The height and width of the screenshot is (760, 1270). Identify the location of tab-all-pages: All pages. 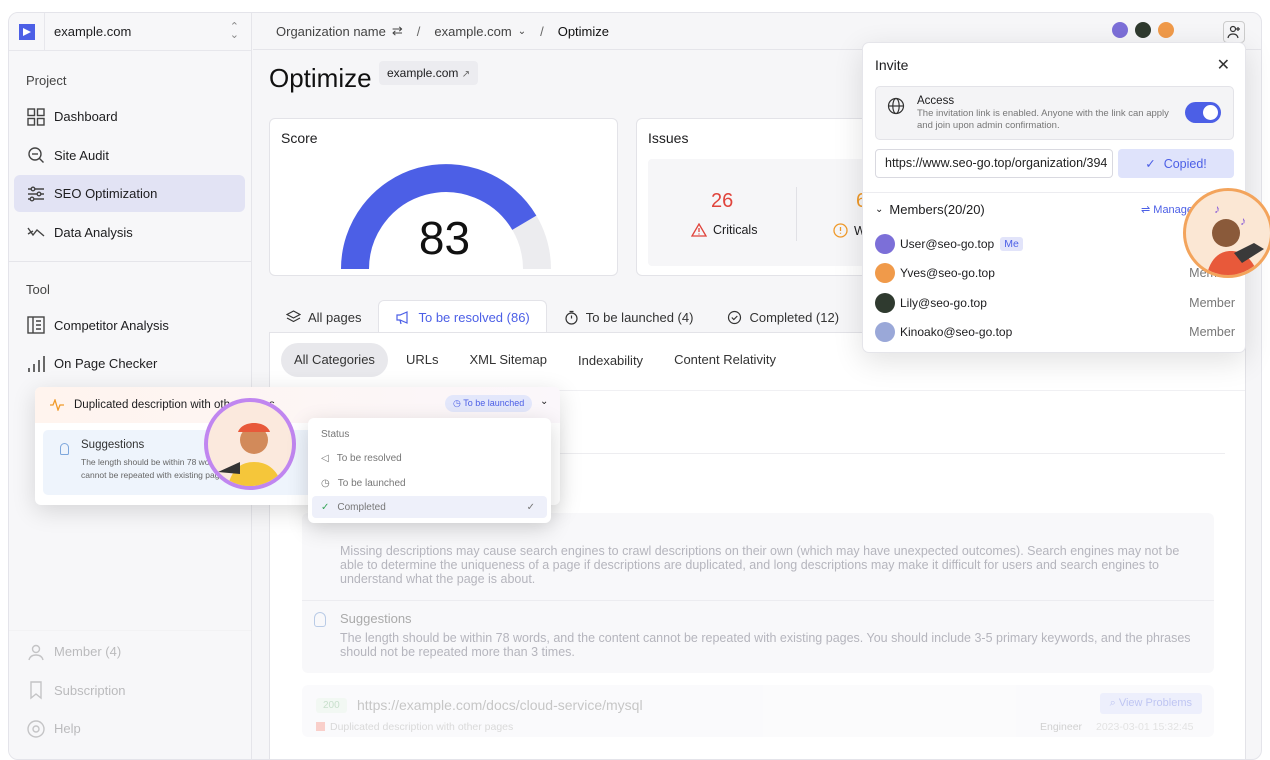
(323, 316).